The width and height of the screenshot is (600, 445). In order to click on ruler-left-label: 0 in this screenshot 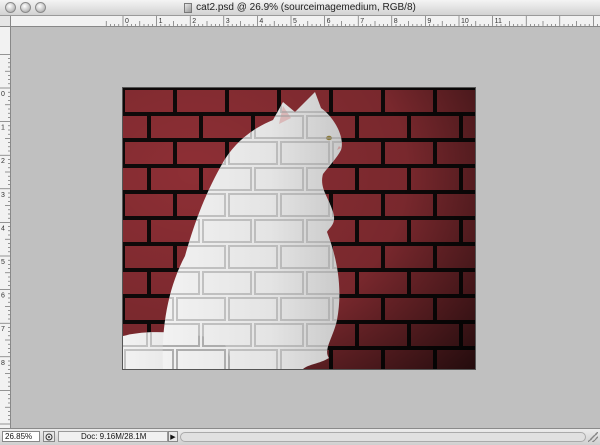, I will do `click(3, 94)`.